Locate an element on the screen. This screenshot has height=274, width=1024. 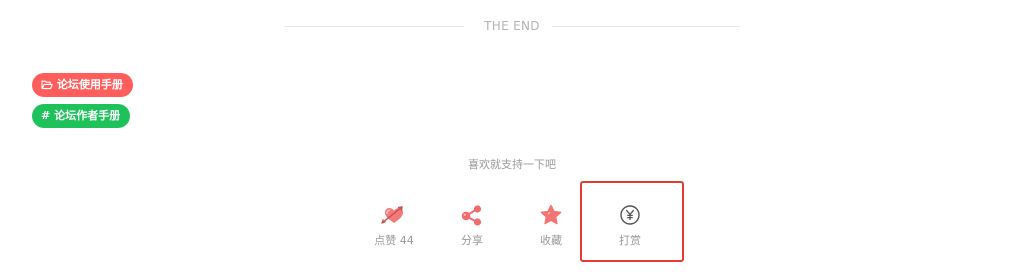
like-label: 点赞 44 is located at coordinates (394, 241).